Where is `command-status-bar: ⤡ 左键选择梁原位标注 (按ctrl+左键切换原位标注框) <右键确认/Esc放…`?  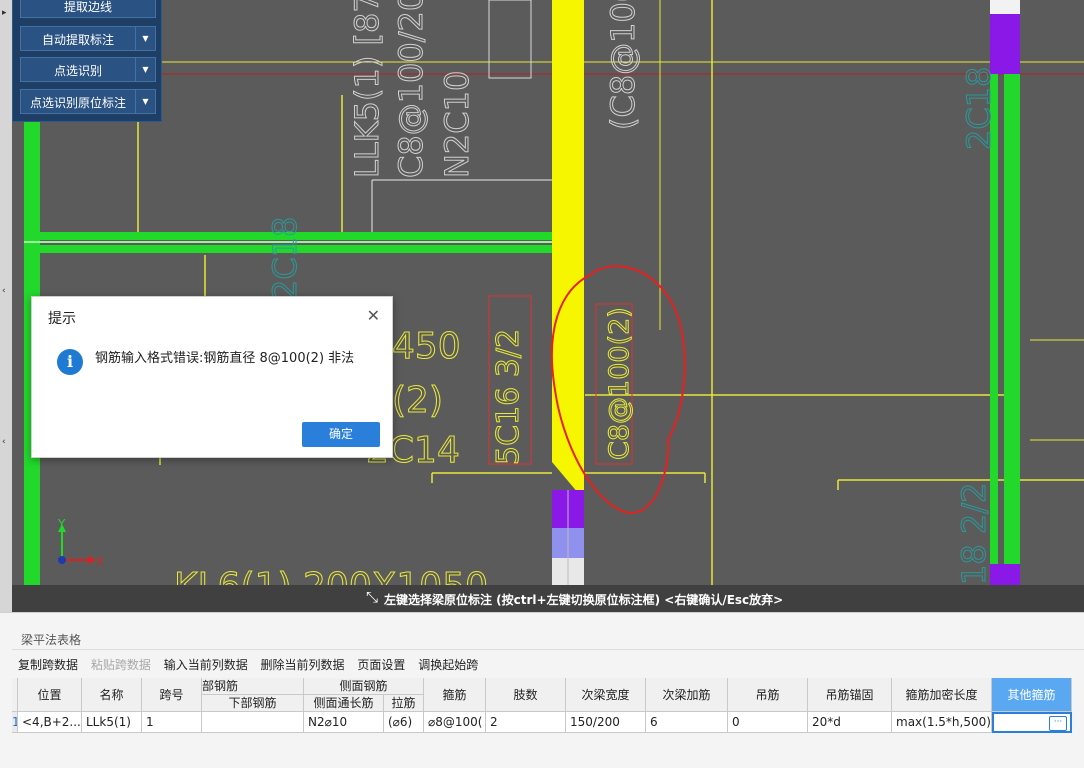
command-status-bar: ⤡ 左键选择梁原位标注 (按ctrl+左键切换原位标注框) <右键确认/Esc放… is located at coordinates (548, 598).